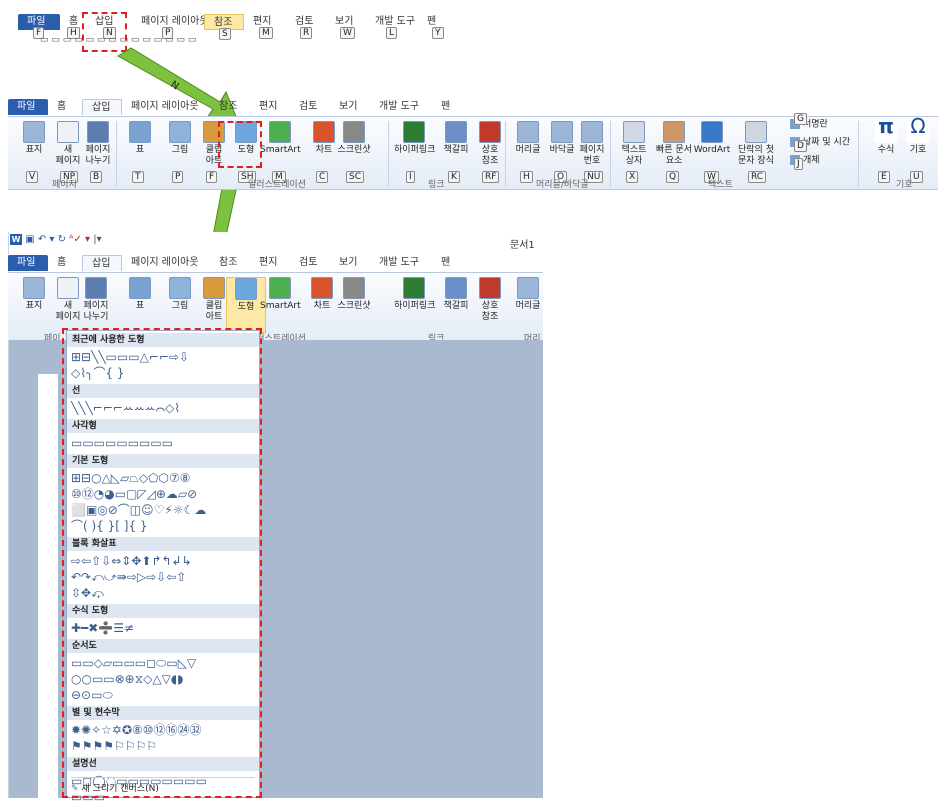  I want to click on tabs2-tab-7: 보기, so click(350, 107).